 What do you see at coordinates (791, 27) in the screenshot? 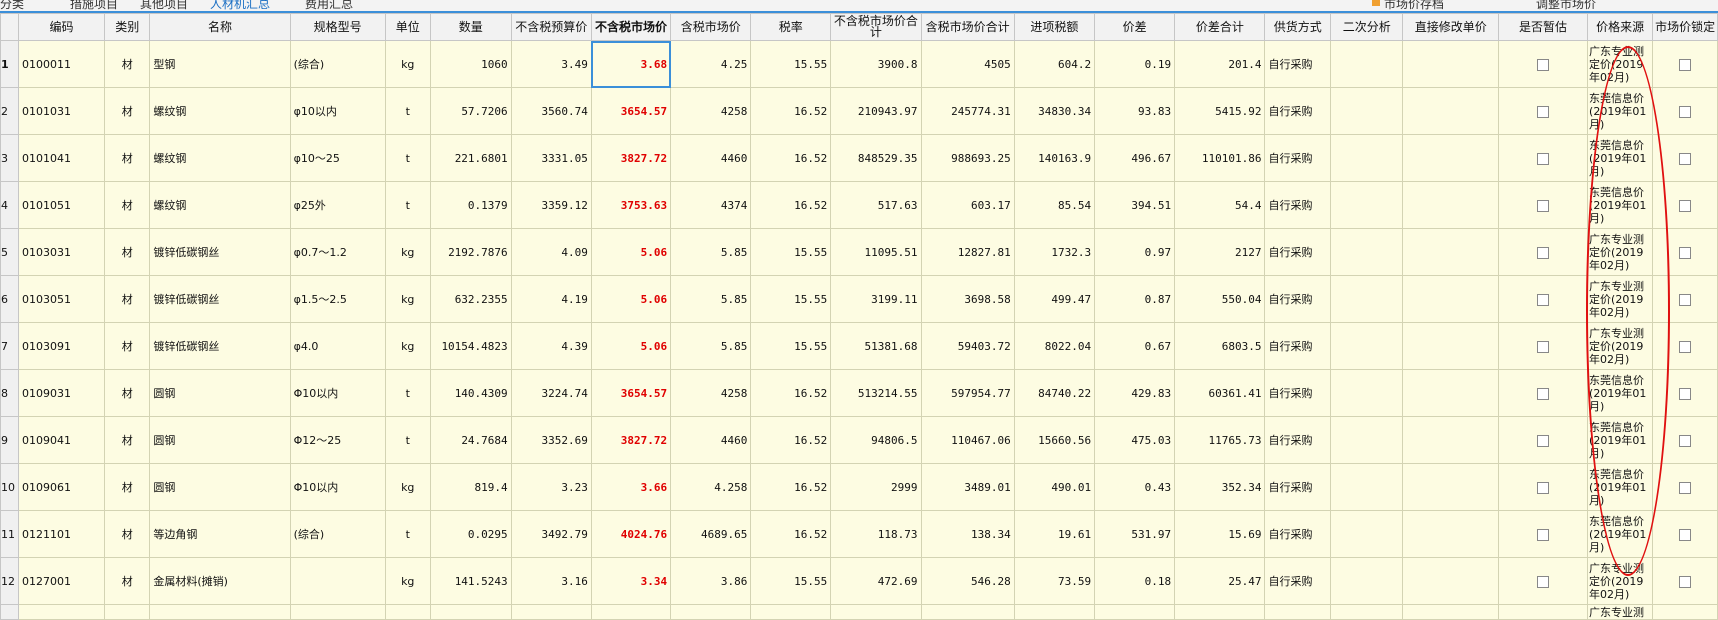
I see `col-rate: 税率` at bounding box center [791, 27].